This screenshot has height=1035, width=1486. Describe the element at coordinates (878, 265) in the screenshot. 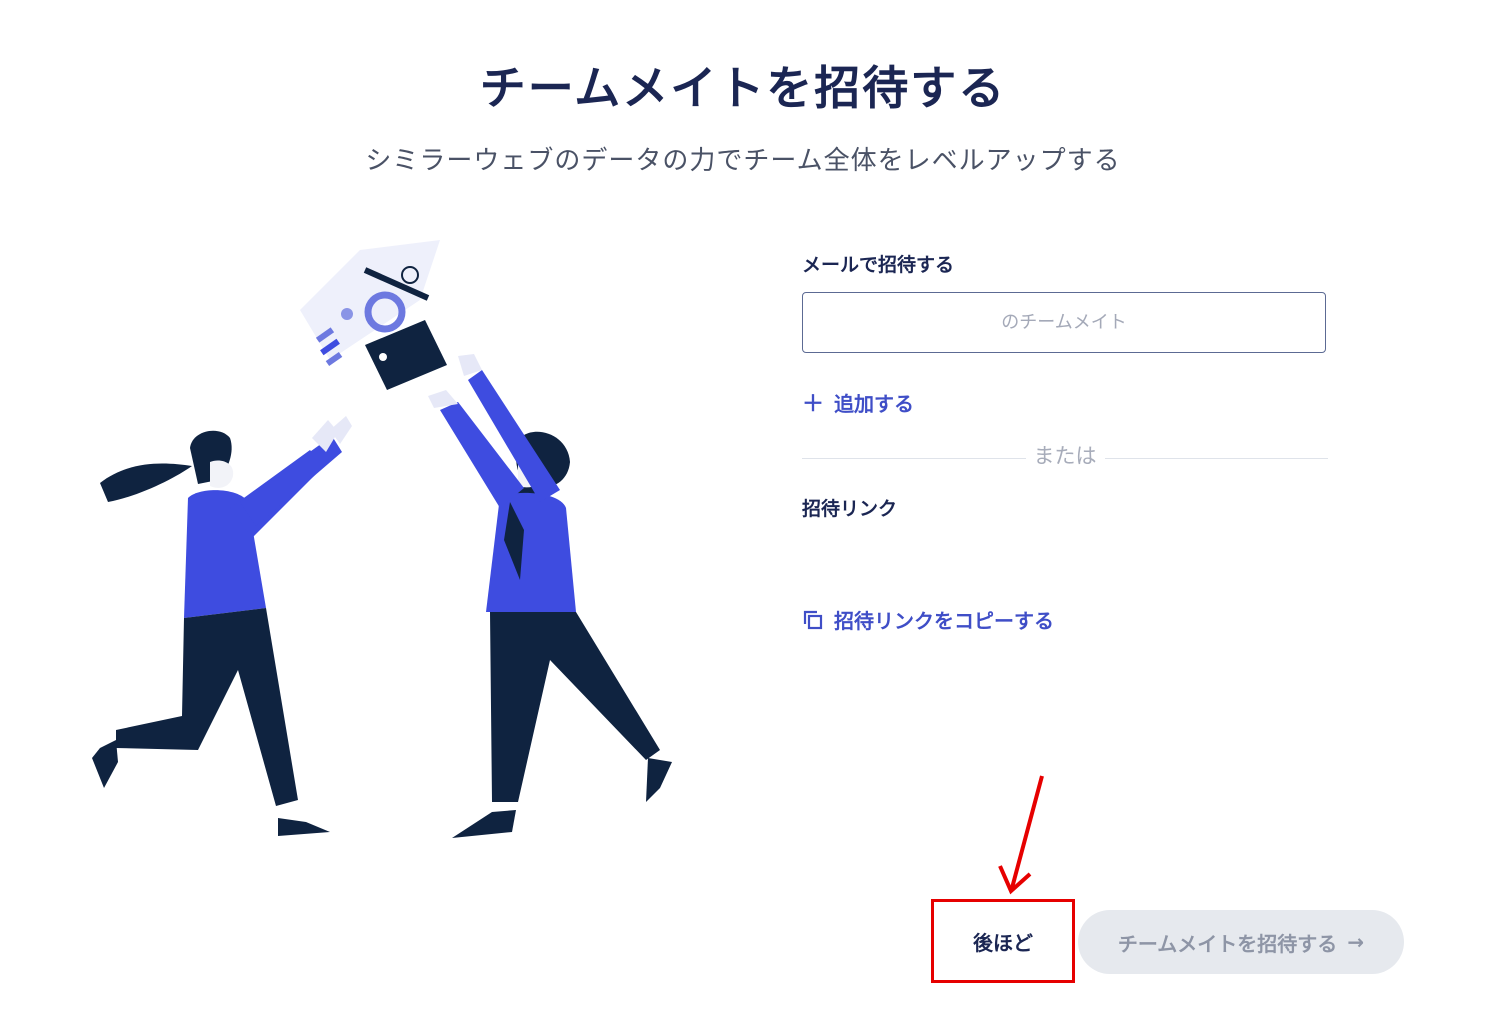

I see `email-invite-label: メールで招待する` at that location.